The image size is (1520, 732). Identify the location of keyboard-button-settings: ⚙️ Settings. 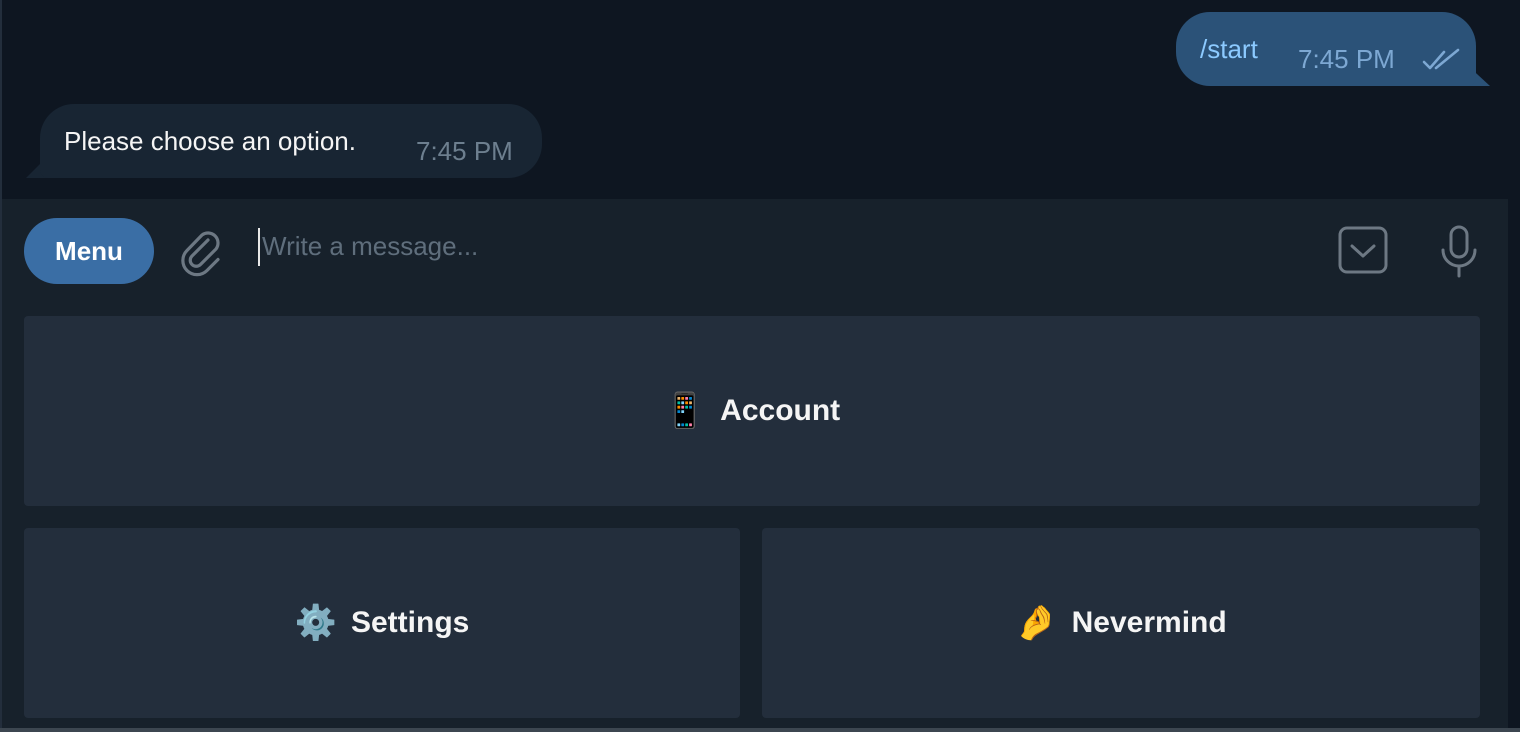
(382, 623).